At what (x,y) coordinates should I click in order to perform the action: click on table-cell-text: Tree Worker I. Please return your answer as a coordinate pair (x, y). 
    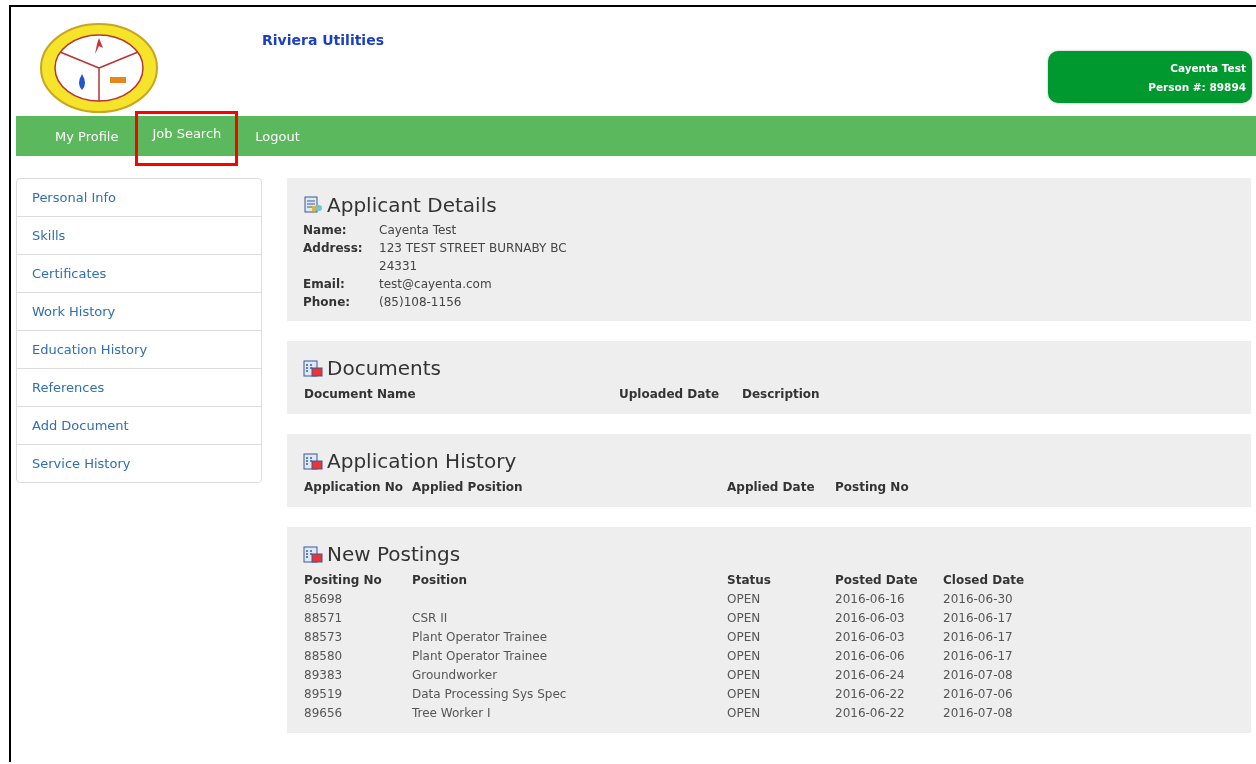
    Looking at the image, I should click on (452, 713).